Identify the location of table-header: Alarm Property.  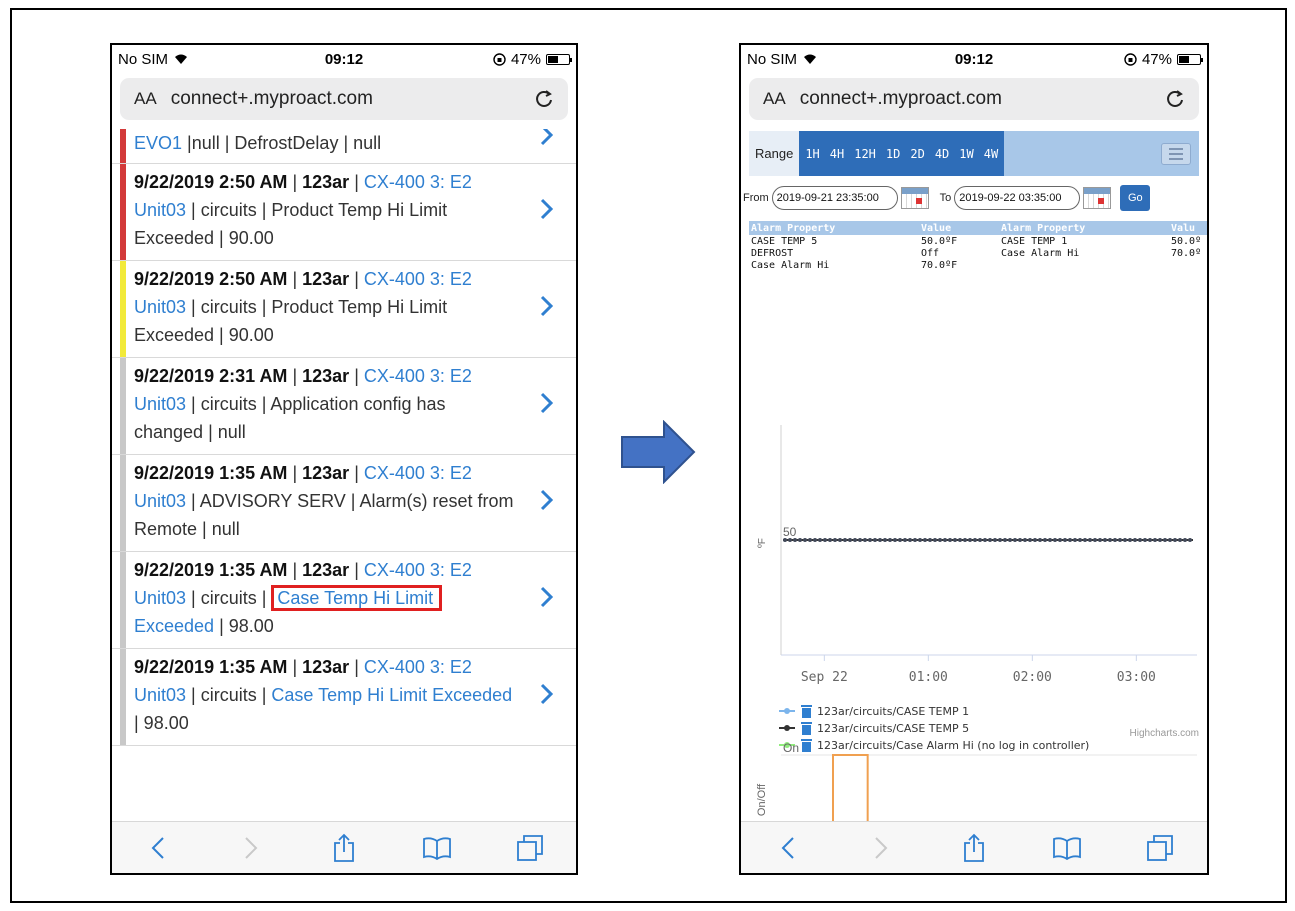
(1084, 228).